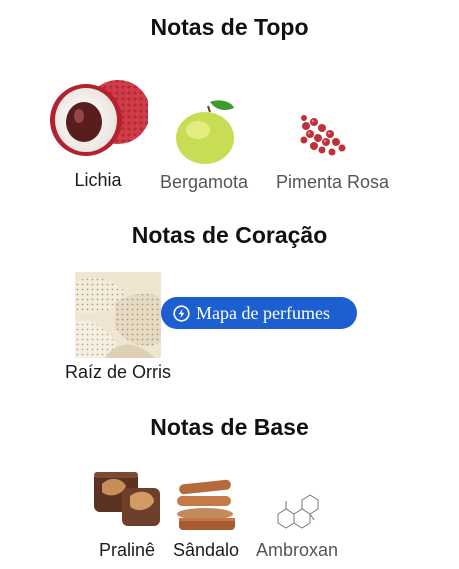 Image resolution: width=459 pixels, height=569 pixels. What do you see at coordinates (229, 427) in the screenshot?
I see `section-title-base-notes: Notas de Base` at bounding box center [229, 427].